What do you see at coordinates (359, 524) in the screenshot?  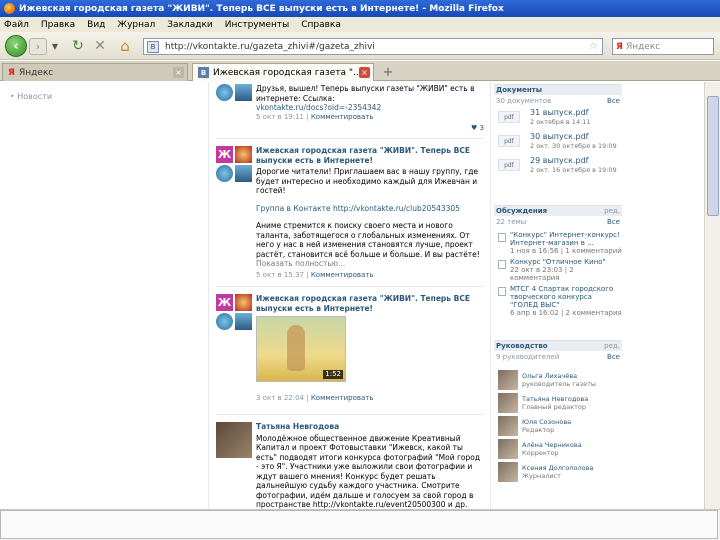 I see `status-panel` at bounding box center [359, 524].